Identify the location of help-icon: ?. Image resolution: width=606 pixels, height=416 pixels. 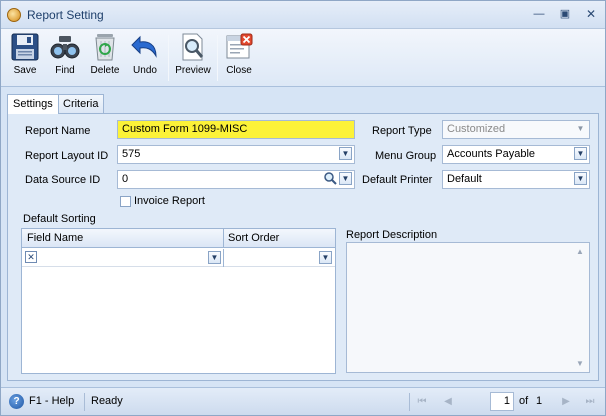
(16, 401).